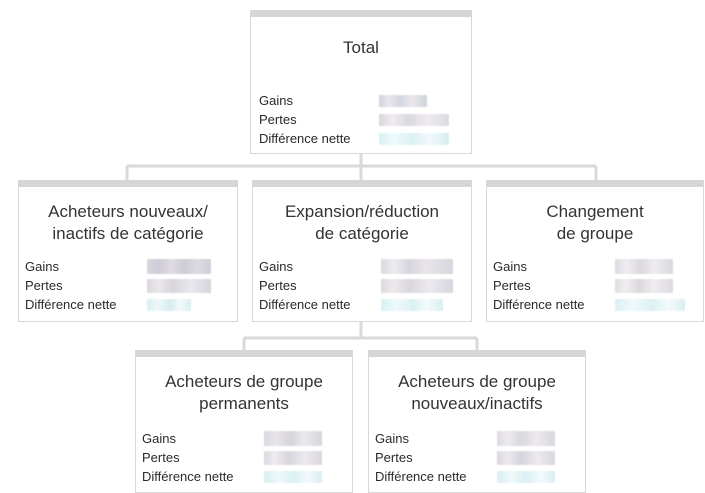  Describe the element at coordinates (361, 47) in the screenshot. I see `total-title: Total` at that location.